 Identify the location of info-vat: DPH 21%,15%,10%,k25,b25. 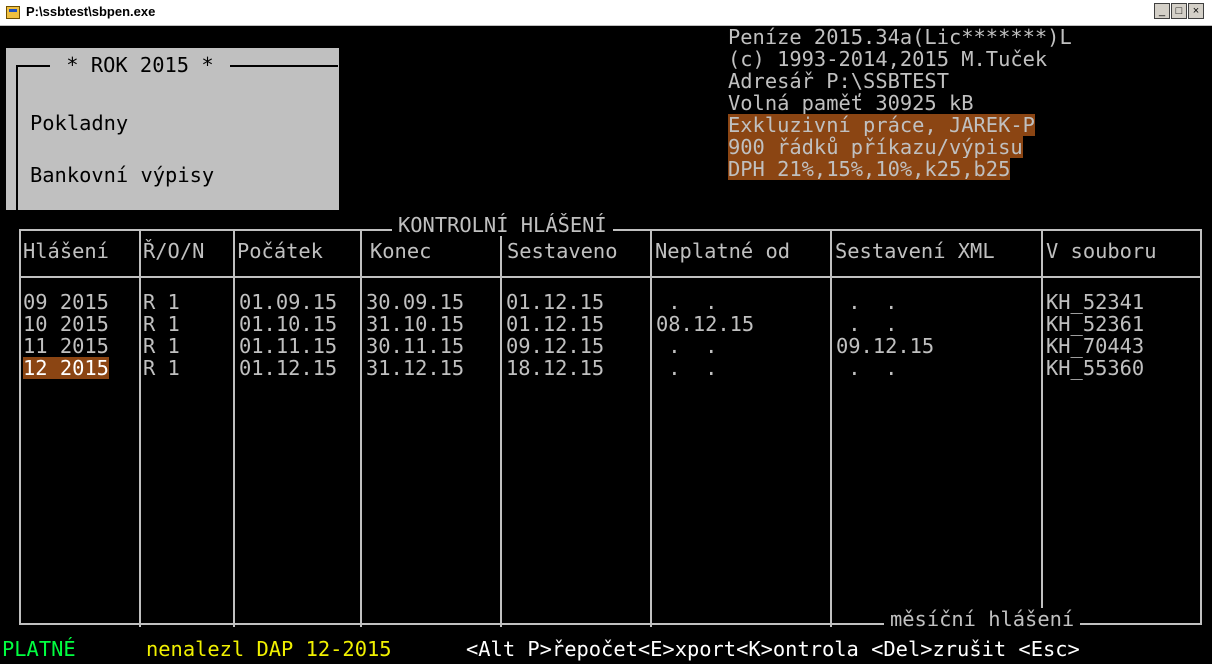
(869, 169).